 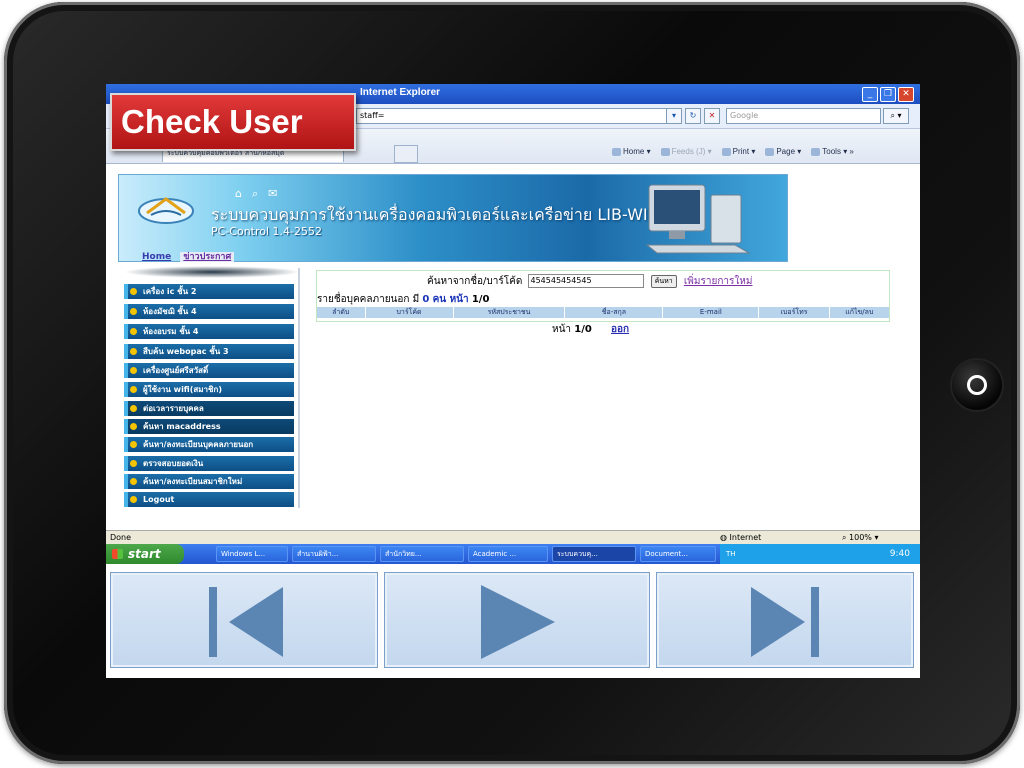 I want to click on stop-icon: ✕, so click(x=712, y=116).